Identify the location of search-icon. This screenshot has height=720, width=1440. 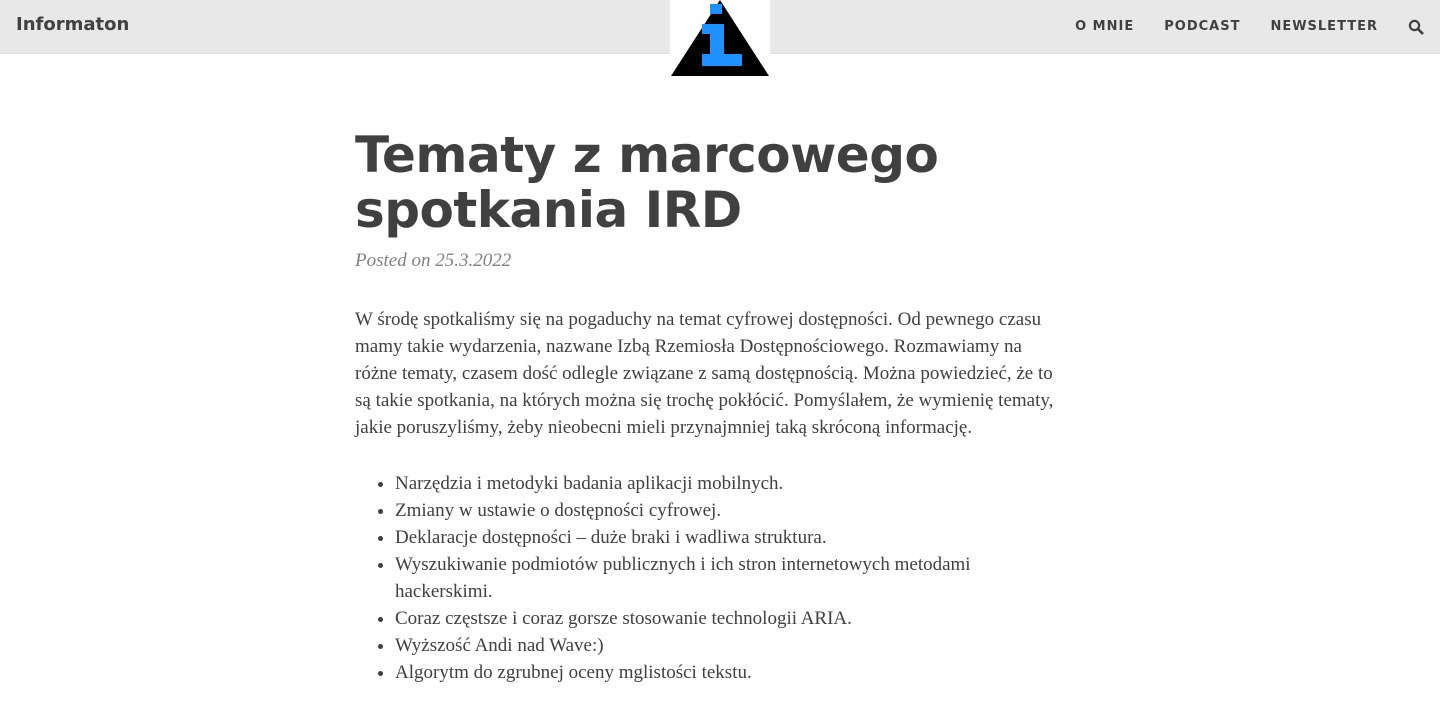
(1416, 27).